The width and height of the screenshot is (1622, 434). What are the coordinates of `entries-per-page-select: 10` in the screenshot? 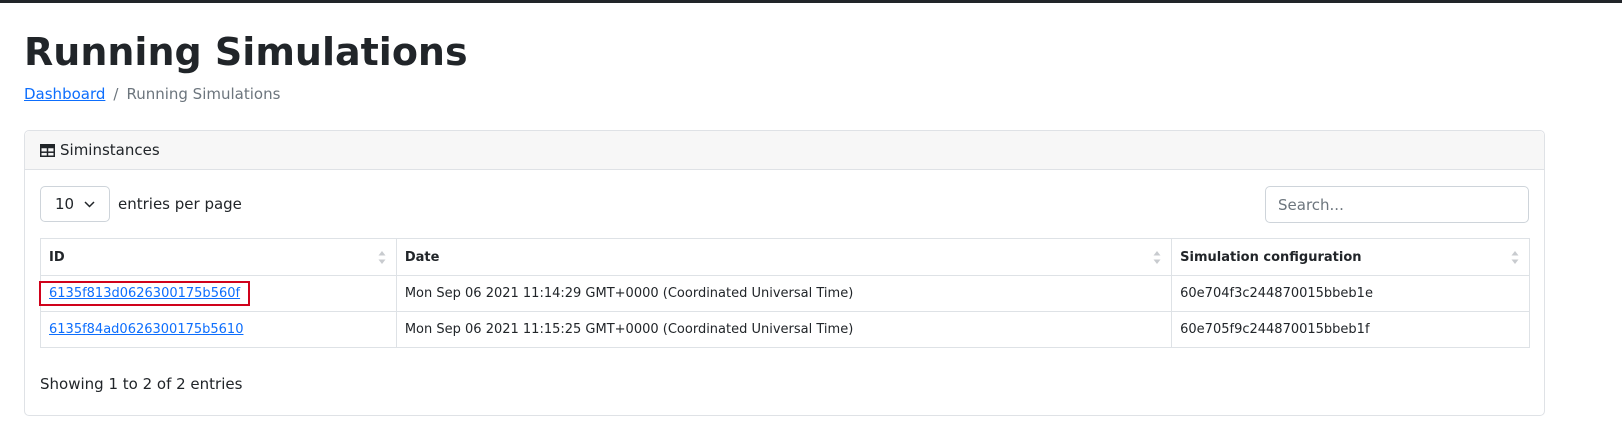 It's located at (75, 204).